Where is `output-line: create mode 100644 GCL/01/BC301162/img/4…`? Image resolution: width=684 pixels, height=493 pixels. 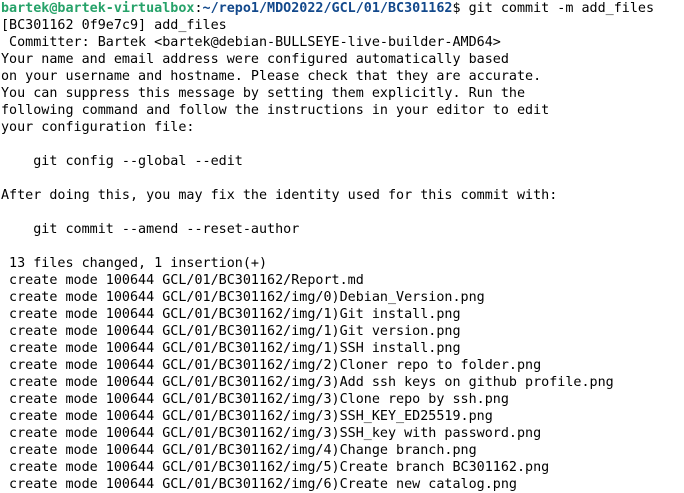
output-line: create mode 100644 GCL/01/BC301162/img/4… is located at coordinates (239, 450).